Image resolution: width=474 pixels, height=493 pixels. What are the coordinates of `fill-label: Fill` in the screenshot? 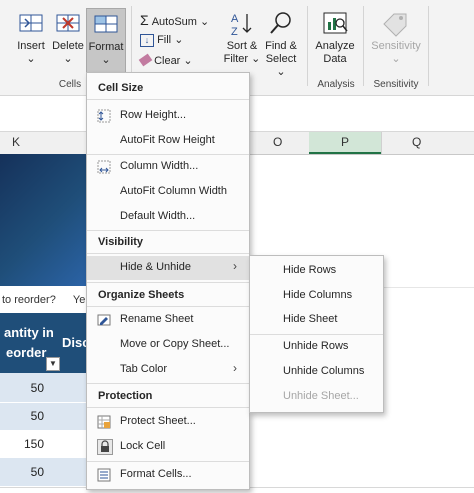 It's located at (164, 40).